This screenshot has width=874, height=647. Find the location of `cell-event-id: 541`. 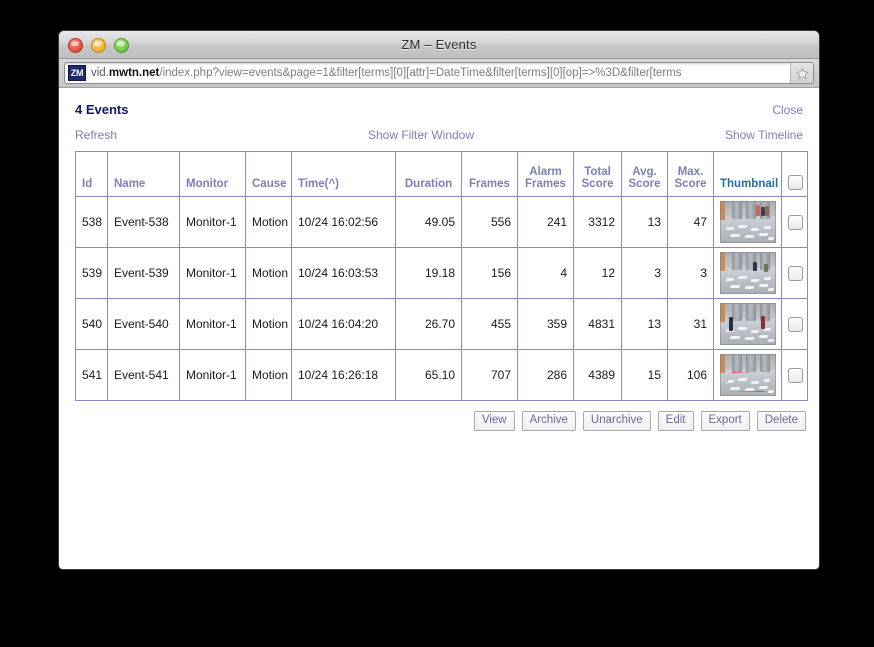

cell-event-id: 541 is located at coordinates (91, 375).